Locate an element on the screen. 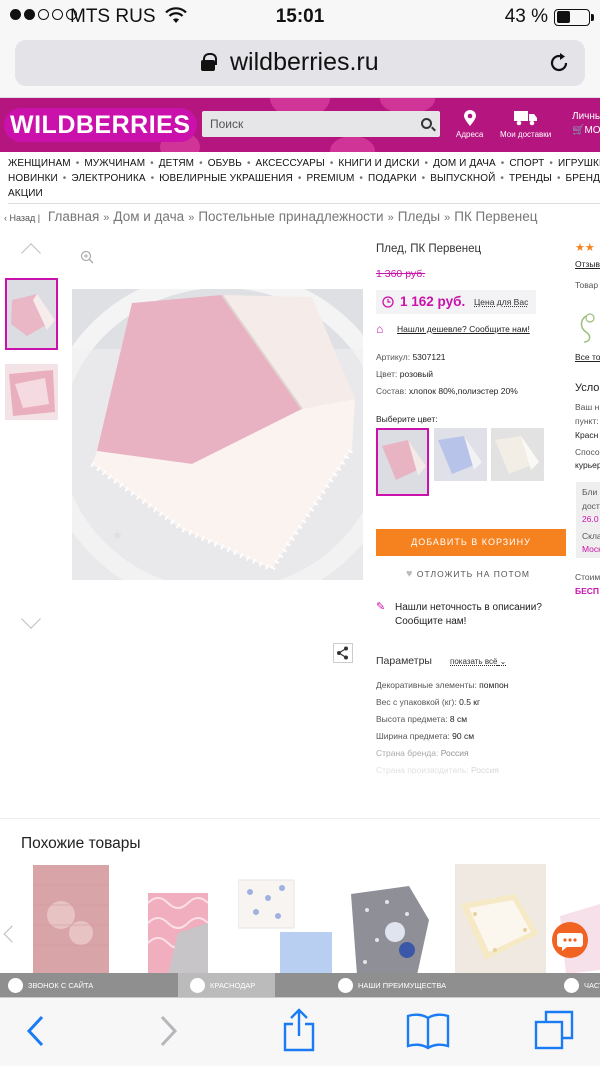 The width and height of the screenshot is (600, 1066). share-sheet-icon is located at coordinates (299, 1030).